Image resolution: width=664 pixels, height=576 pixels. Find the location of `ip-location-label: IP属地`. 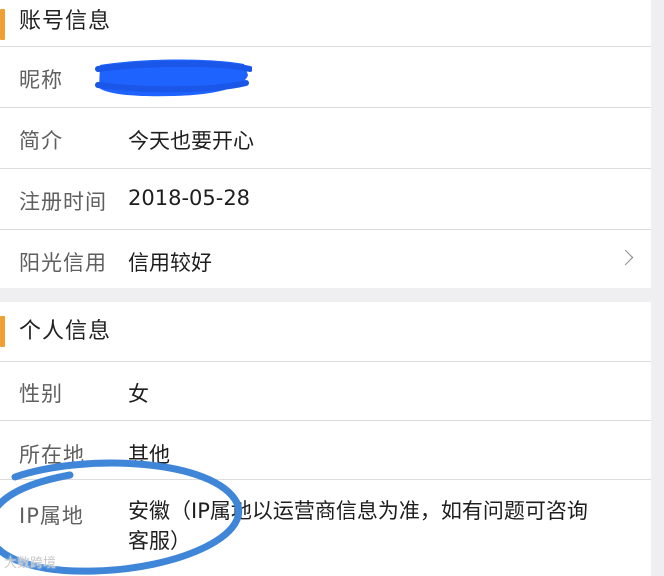

ip-location-label: IP属地 is located at coordinates (51, 516).